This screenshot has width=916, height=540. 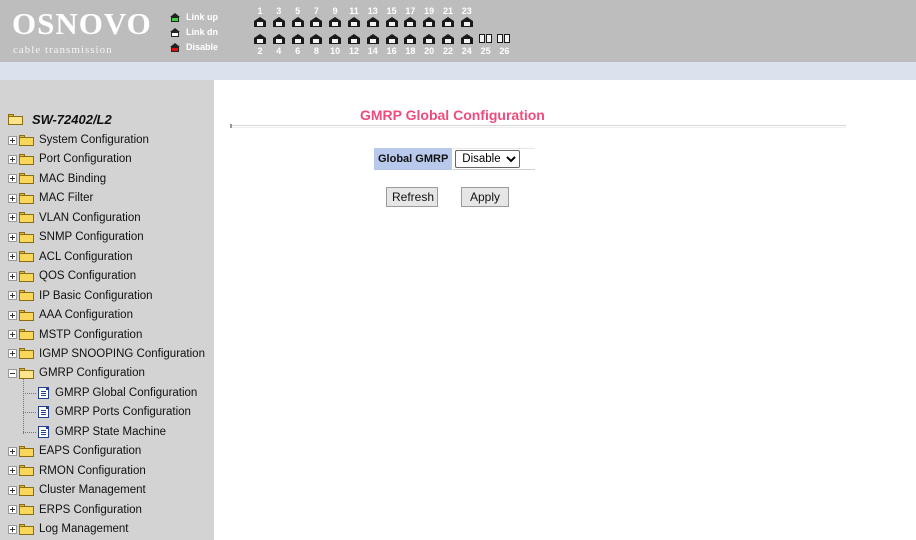 What do you see at coordinates (504, 51) in the screenshot?
I see `port-number-label: 26` at bounding box center [504, 51].